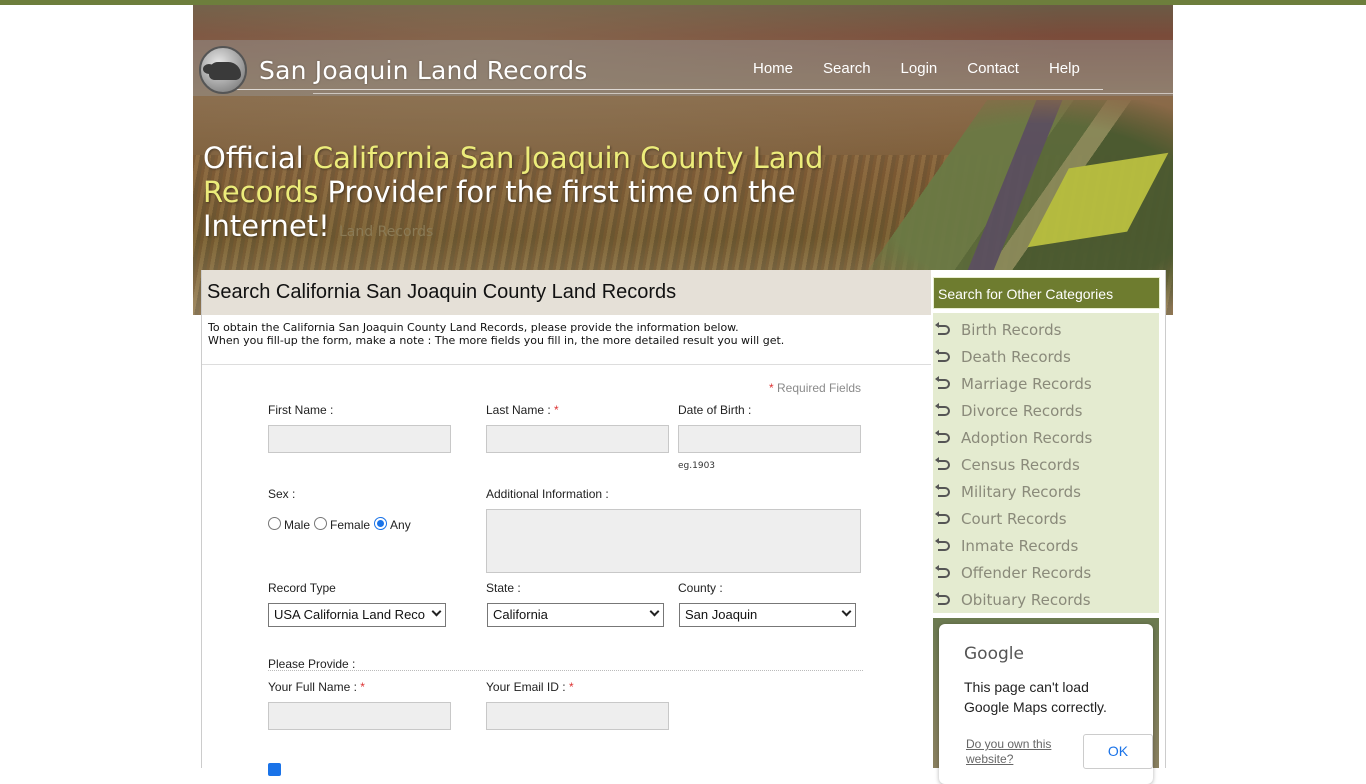 The width and height of the screenshot is (1366, 784). I want to click on nav-home: Home, so click(773, 68).